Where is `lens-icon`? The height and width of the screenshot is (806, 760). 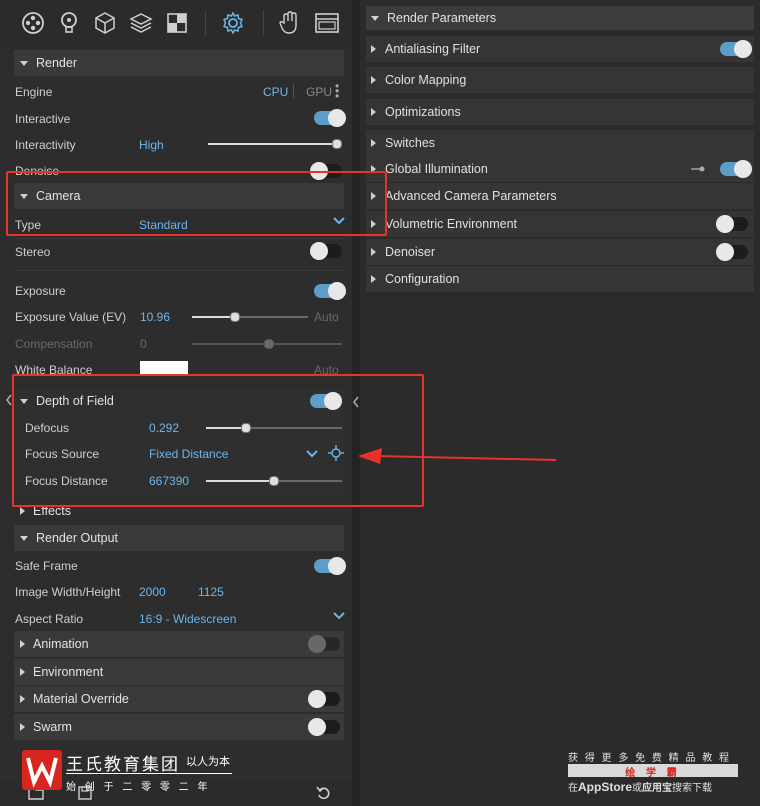 lens-icon is located at coordinates (33, 23).